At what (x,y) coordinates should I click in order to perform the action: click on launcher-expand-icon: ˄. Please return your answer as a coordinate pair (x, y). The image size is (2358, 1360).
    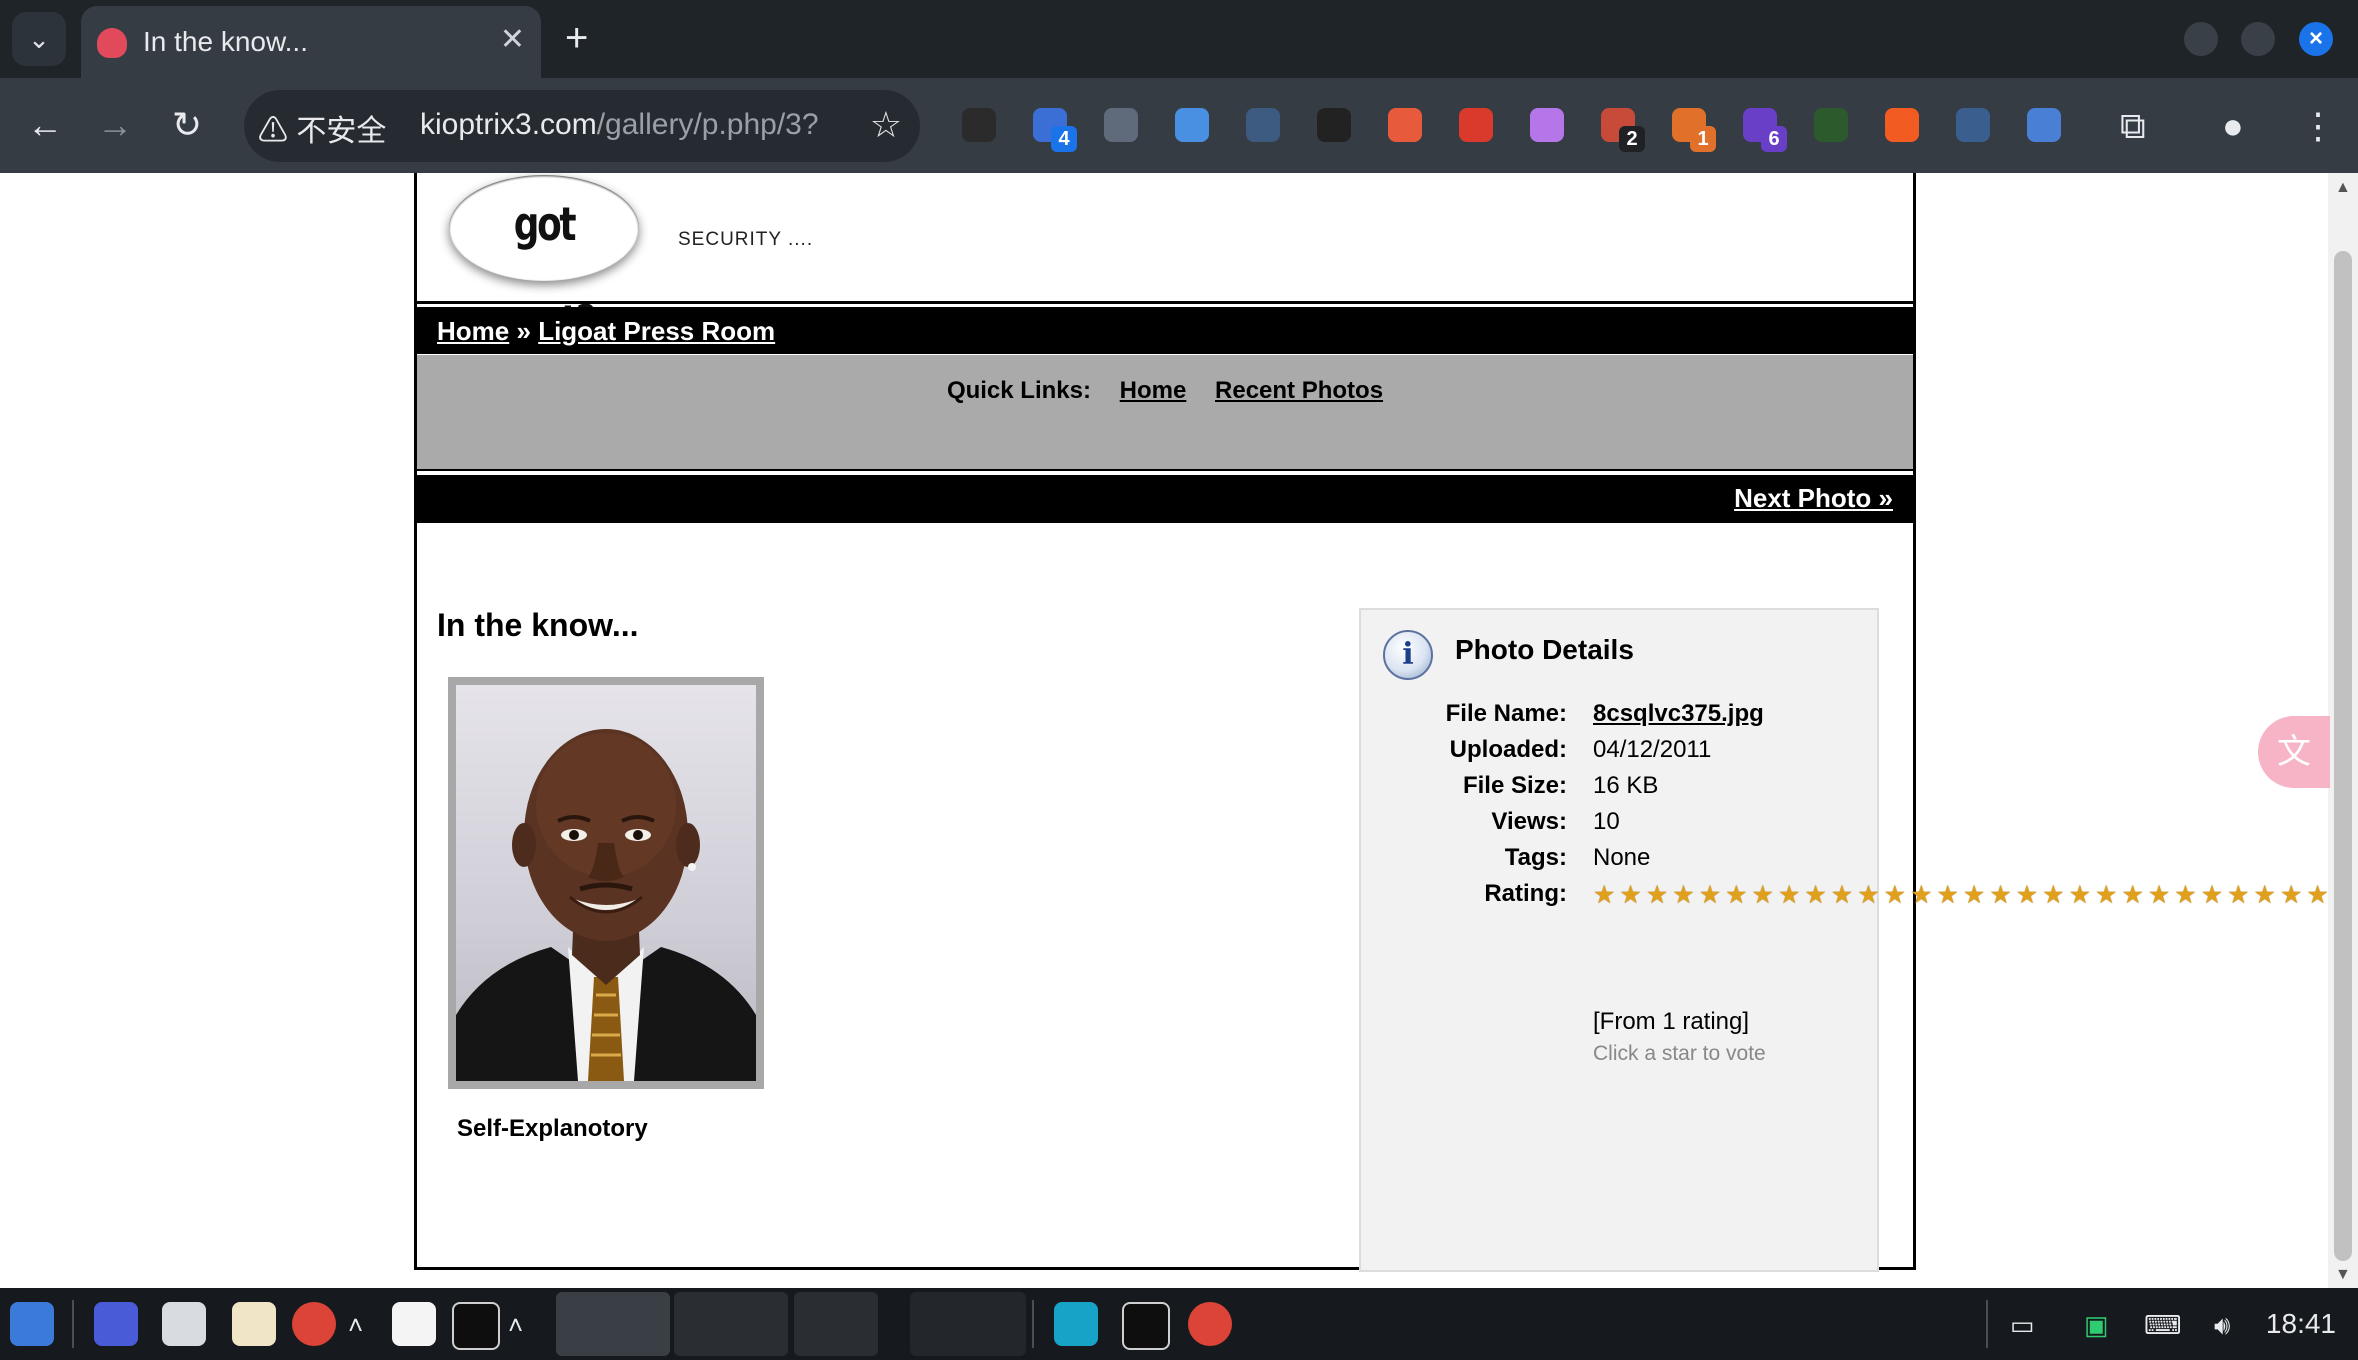
    Looking at the image, I should click on (355, 1325).